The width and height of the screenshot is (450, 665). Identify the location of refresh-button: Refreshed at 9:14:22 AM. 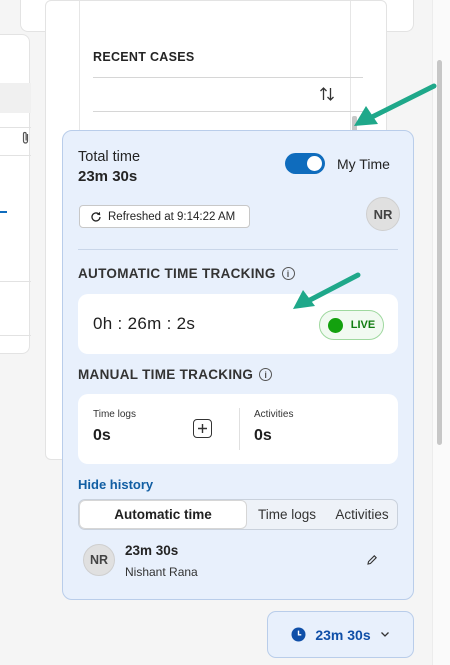
(164, 216).